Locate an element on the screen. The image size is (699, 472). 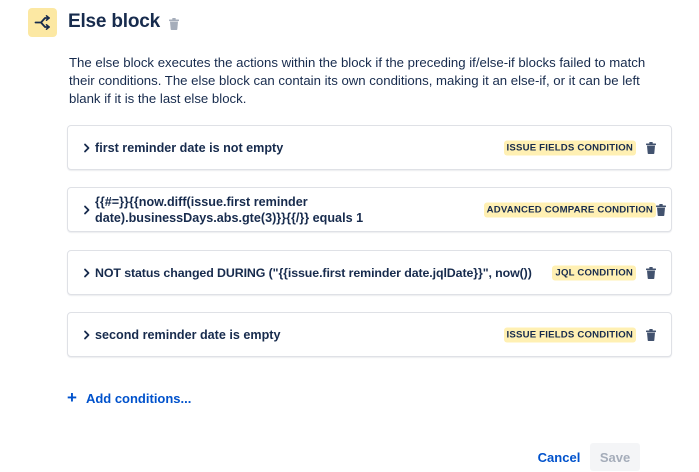
save-button: Save is located at coordinates (615, 457).